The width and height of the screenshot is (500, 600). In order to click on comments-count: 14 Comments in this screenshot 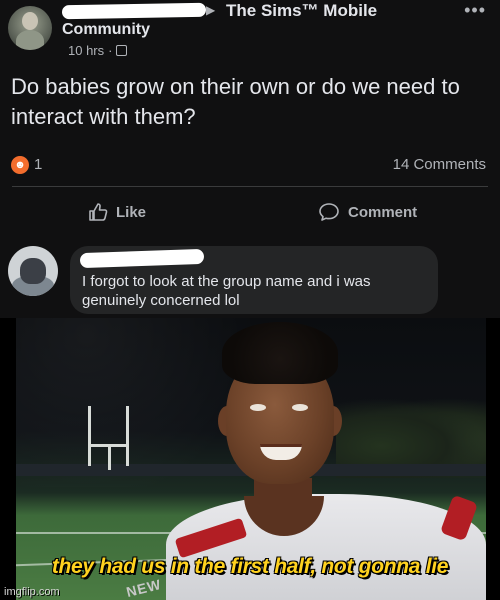, I will do `click(439, 164)`.